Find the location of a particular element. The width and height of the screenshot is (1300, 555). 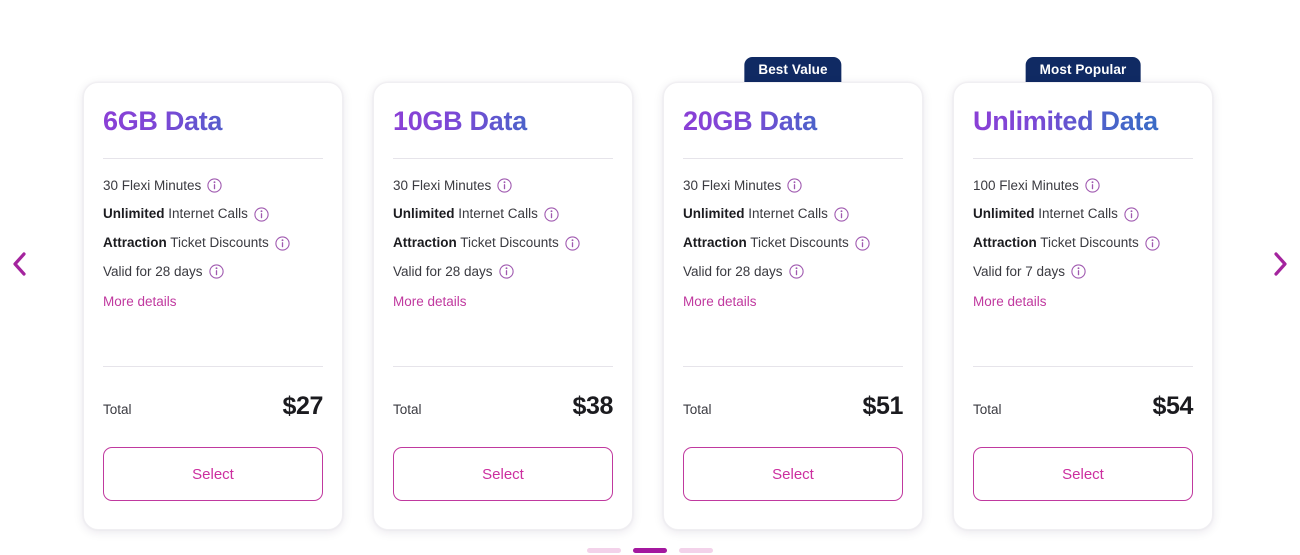

plan-feature: Valid for 28 days is located at coordinates (793, 272).